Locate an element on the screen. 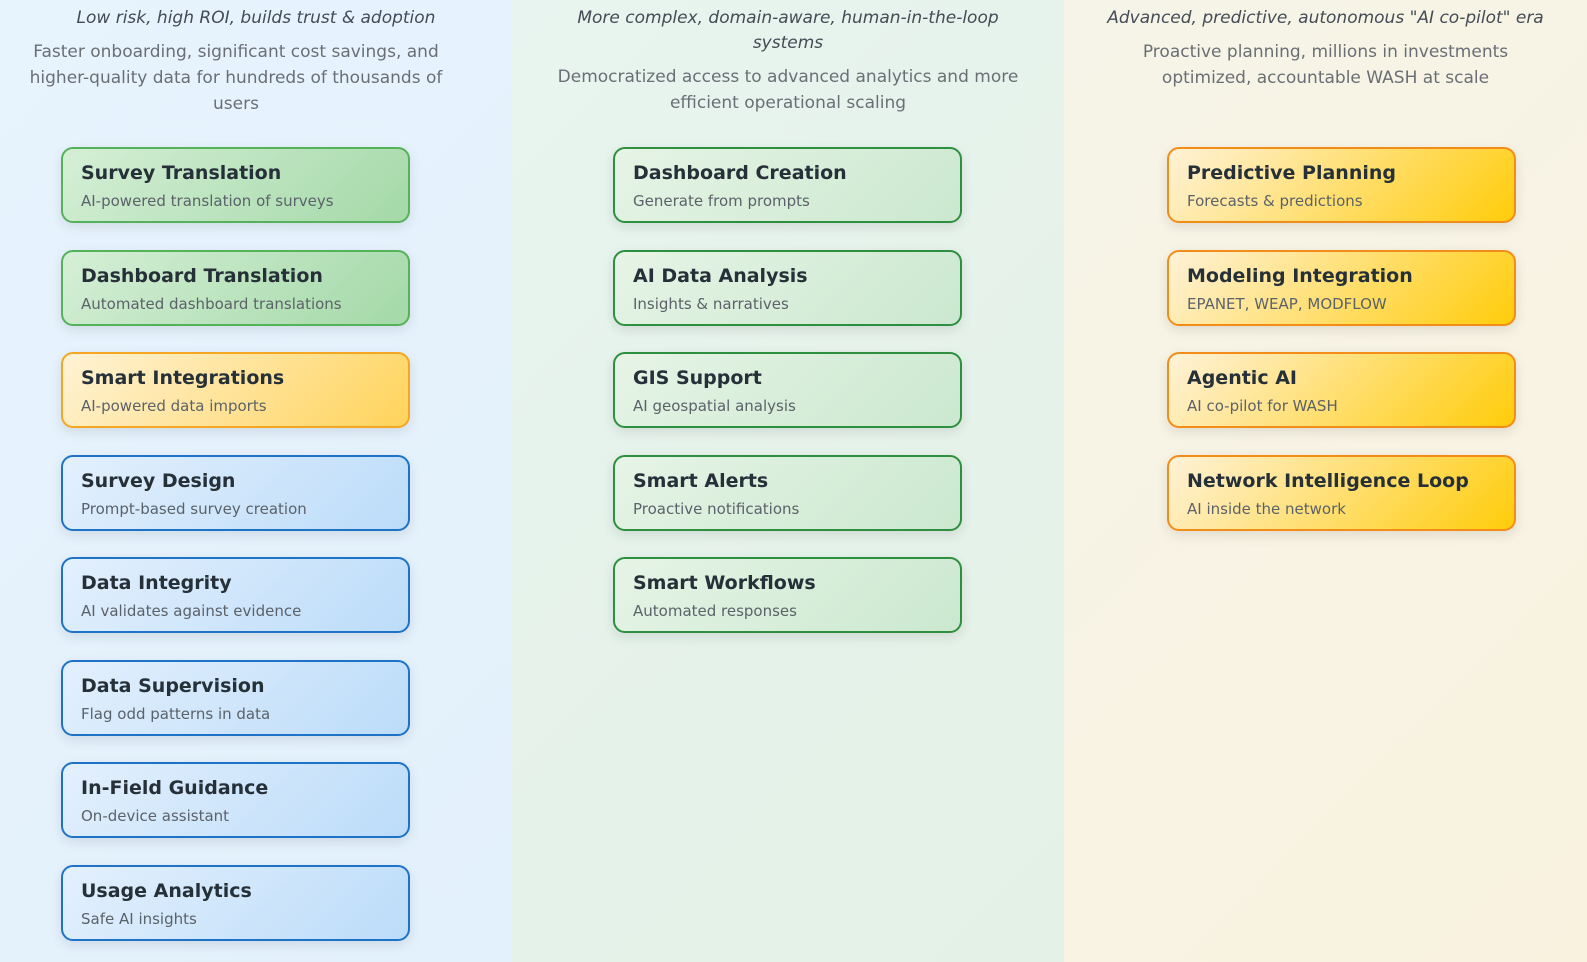 This screenshot has width=1587, height=962. card-title: Smart Integrations is located at coordinates (183, 378).